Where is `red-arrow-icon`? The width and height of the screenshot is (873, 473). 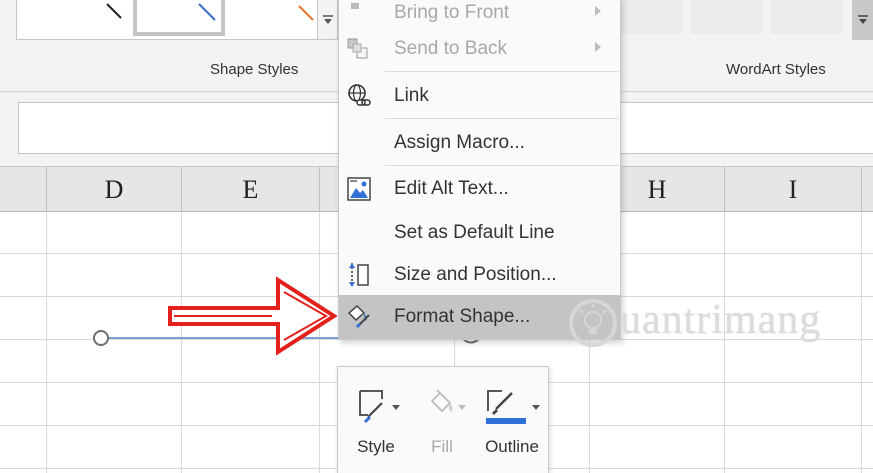
red-arrow-icon is located at coordinates (253, 316).